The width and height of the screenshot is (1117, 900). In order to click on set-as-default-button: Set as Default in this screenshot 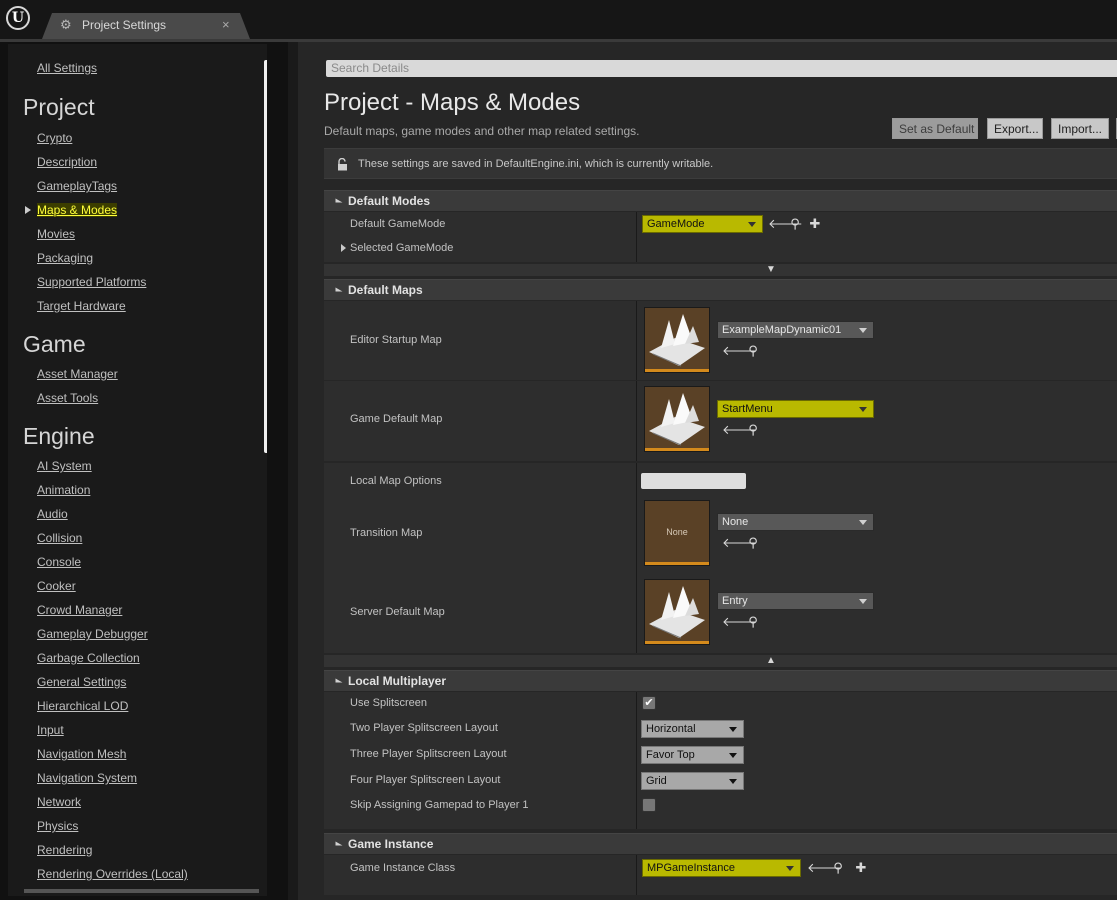, I will do `click(935, 128)`.